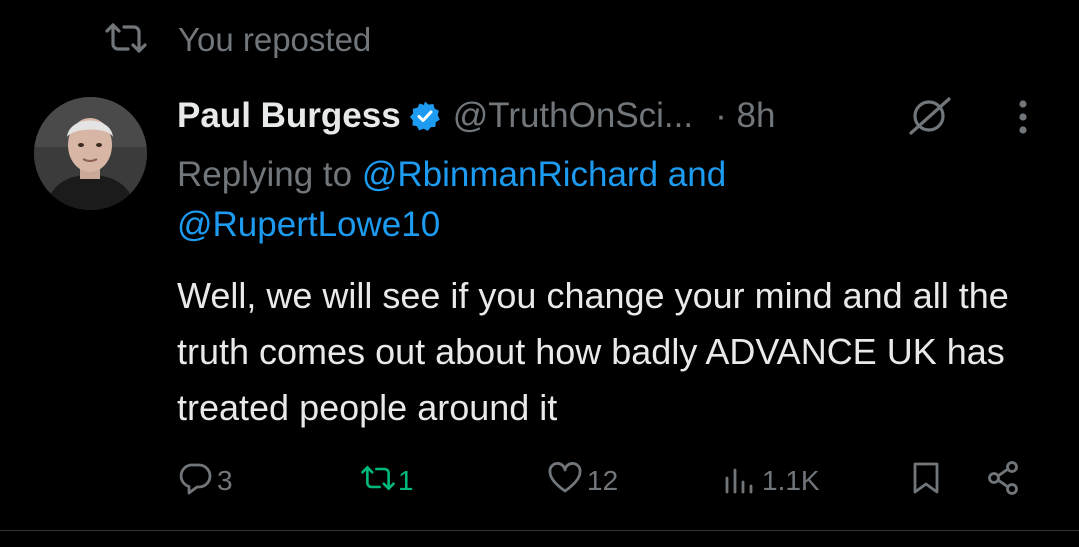 The height and width of the screenshot is (547, 1079). What do you see at coordinates (745, 116) in the screenshot?
I see `tweet-timestamp: · 8h` at bounding box center [745, 116].